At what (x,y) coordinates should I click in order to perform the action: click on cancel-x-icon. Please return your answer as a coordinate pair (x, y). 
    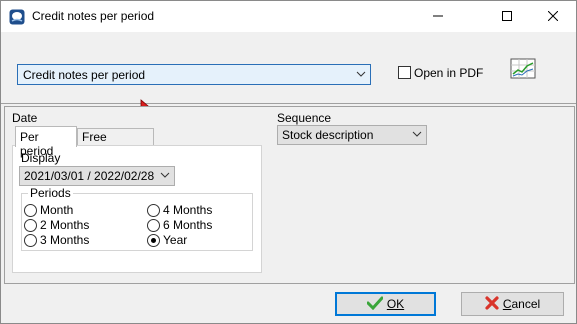
    Looking at the image, I should click on (492, 304).